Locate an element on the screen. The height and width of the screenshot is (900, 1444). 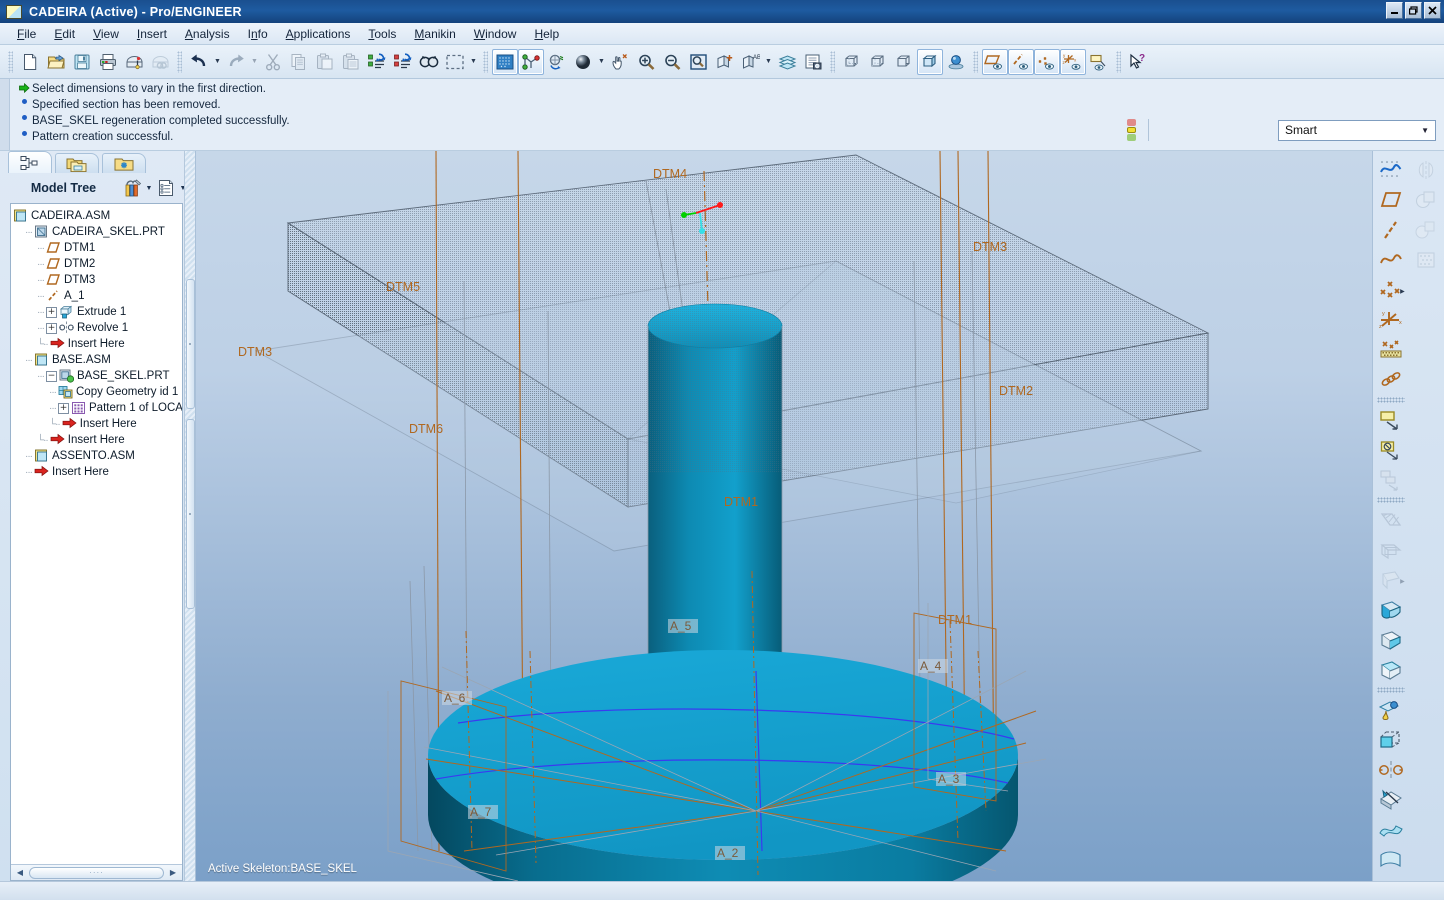
menu-analysis: Analysis is located at coordinates (207, 34).